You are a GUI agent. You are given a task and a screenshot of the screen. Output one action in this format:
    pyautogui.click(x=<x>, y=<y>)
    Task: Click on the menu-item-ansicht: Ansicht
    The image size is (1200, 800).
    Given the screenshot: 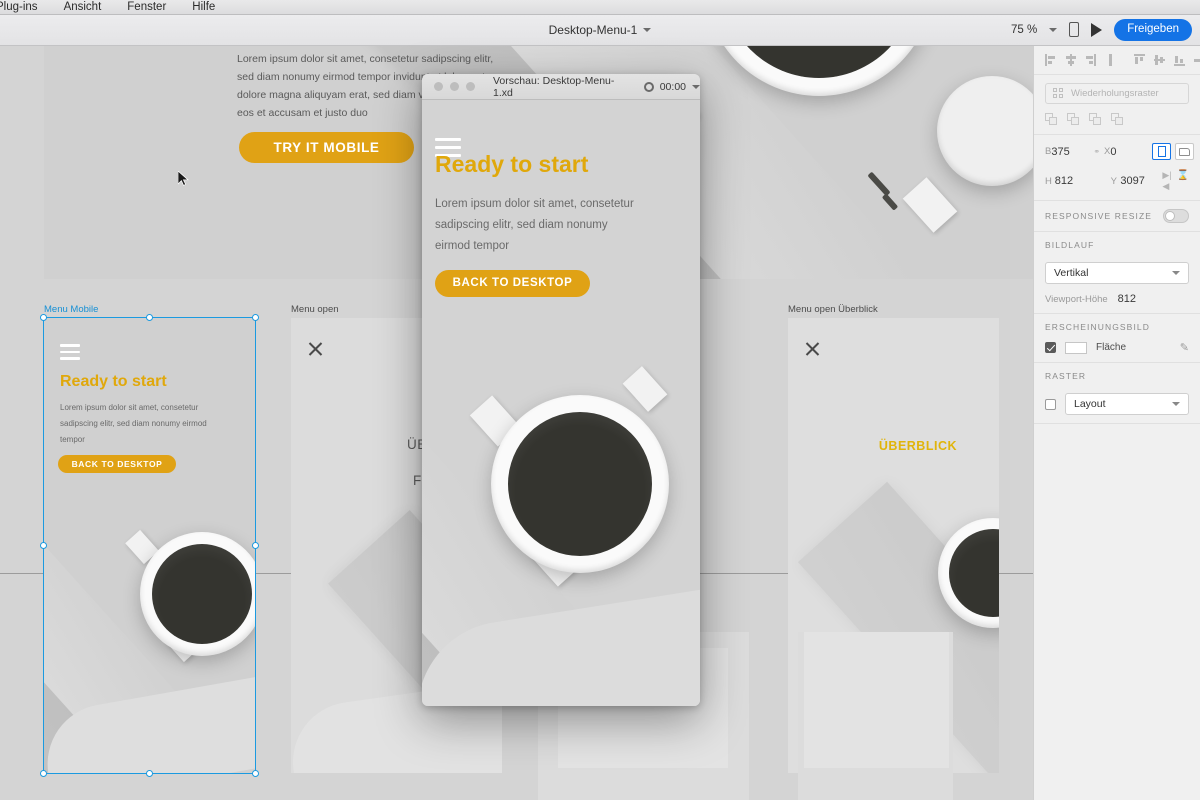 What is the action you would take?
    pyautogui.click(x=83, y=7)
    